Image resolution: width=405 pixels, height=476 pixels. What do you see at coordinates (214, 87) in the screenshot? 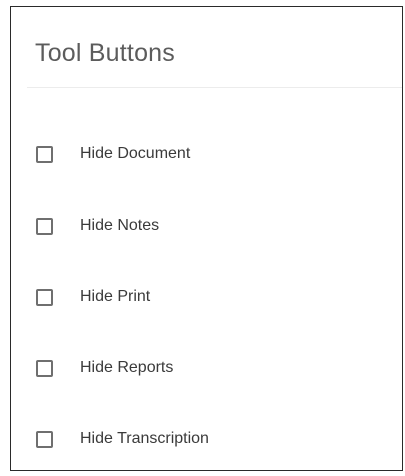
I see `title-divider` at bounding box center [214, 87].